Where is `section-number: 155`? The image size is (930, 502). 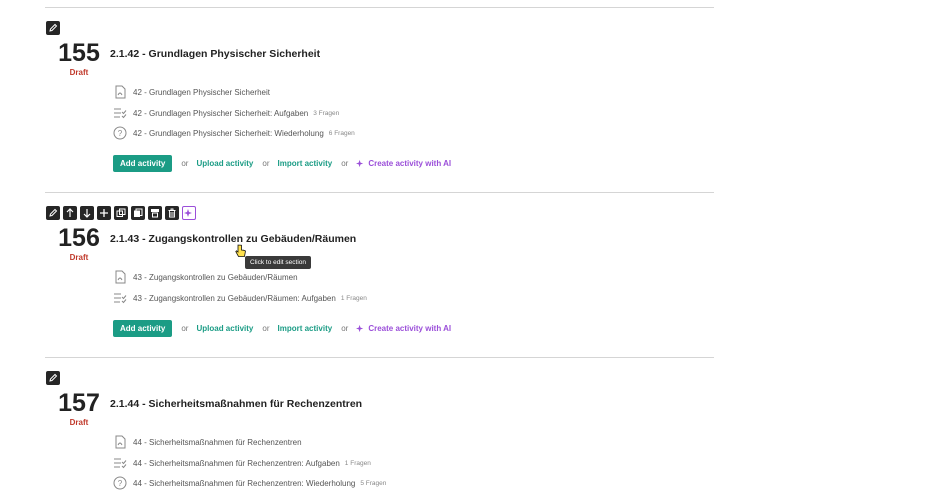 section-number: 155 is located at coordinates (79, 53).